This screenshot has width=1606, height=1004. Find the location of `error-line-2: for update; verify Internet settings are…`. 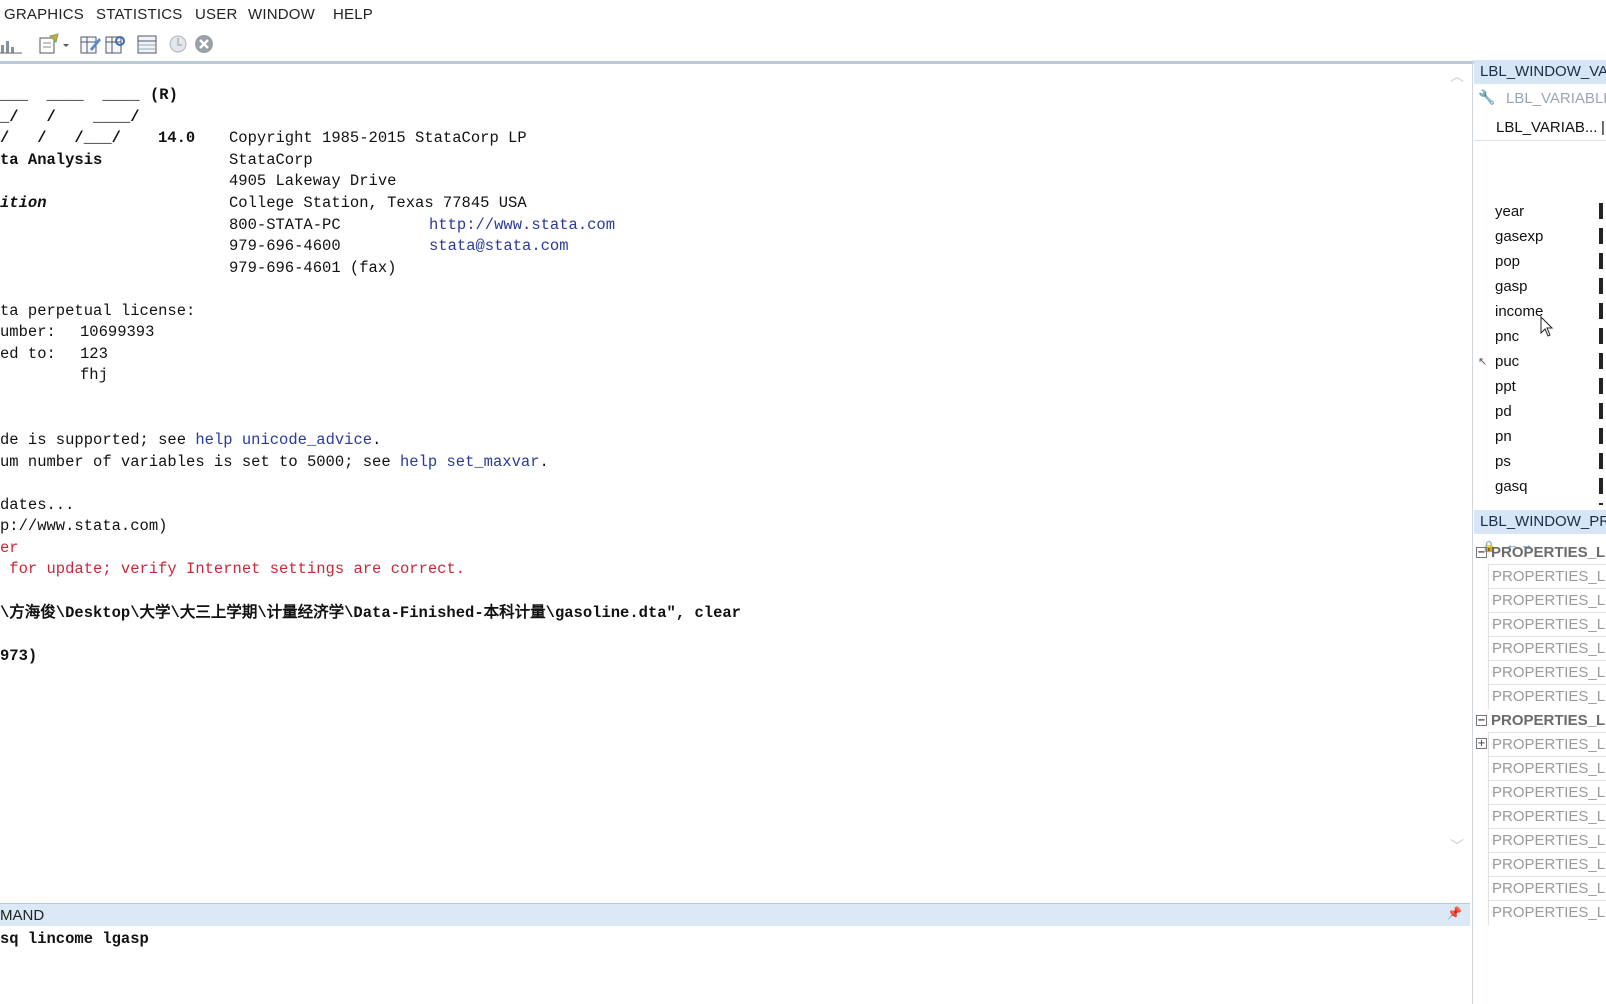

error-line-2: for update; verify Internet settings are… is located at coordinates (233, 569).